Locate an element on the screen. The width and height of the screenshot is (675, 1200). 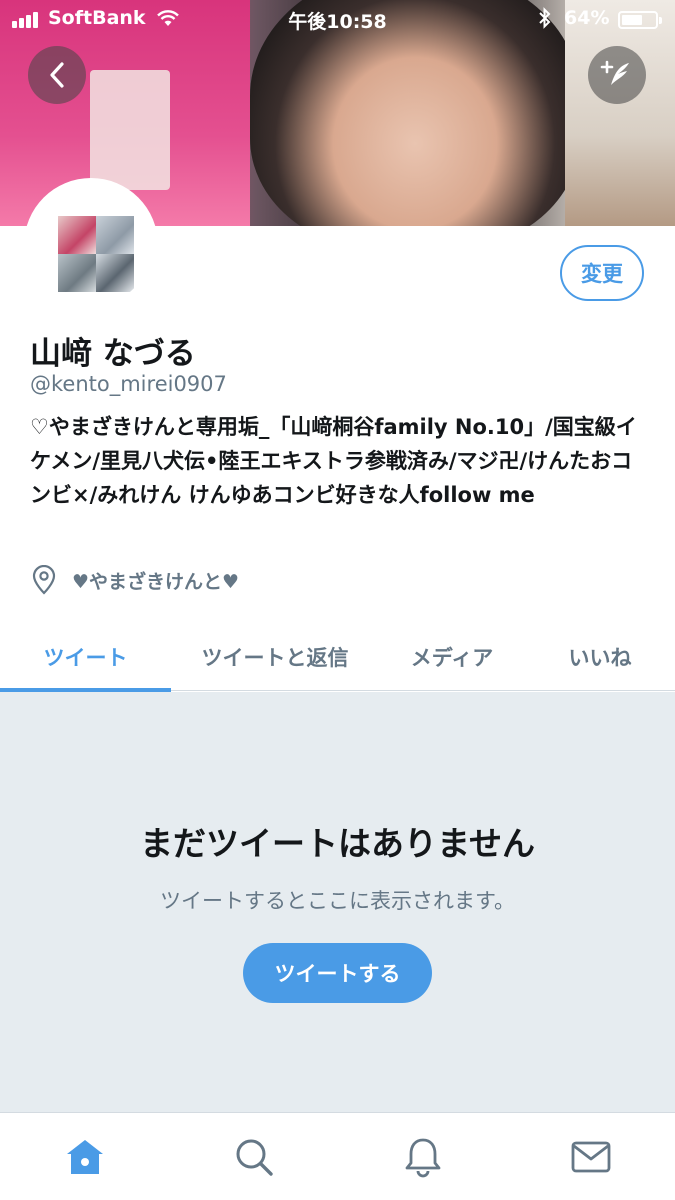
battery-percentage: 64% is located at coordinates (587, 18).